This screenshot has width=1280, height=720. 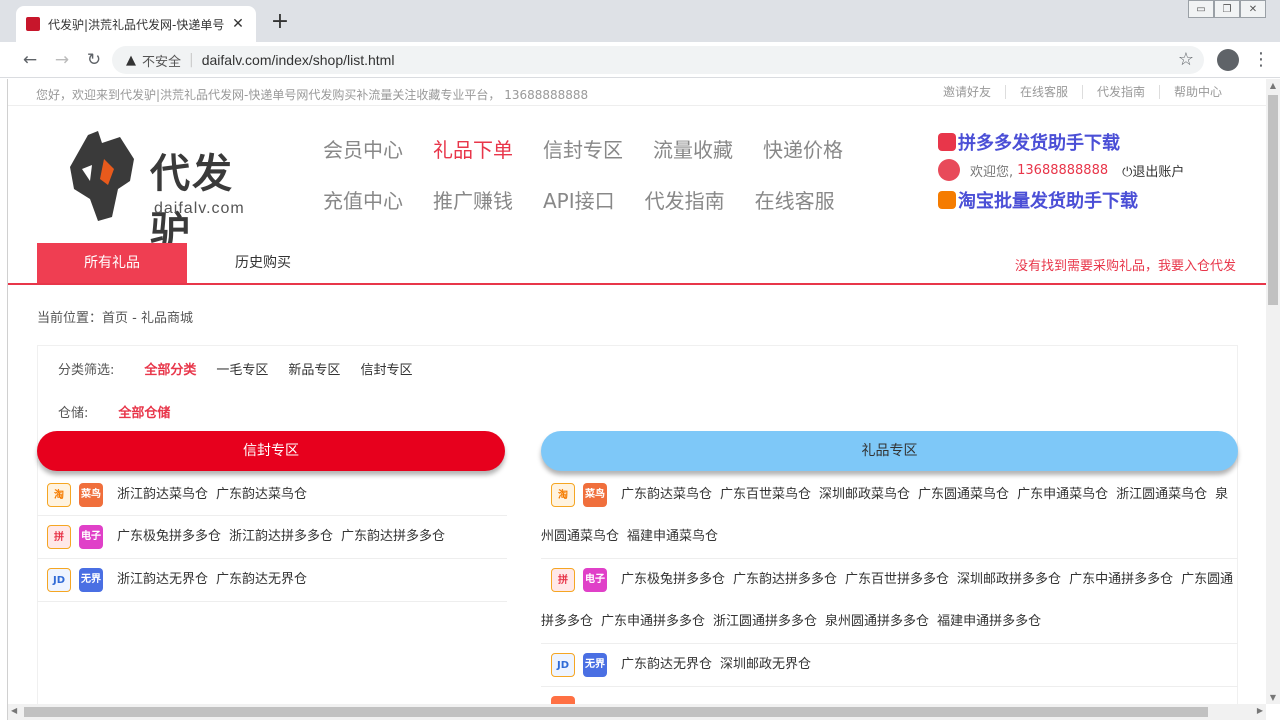 I want to click on nav-recharge: 充值中心, so click(x=363, y=210).